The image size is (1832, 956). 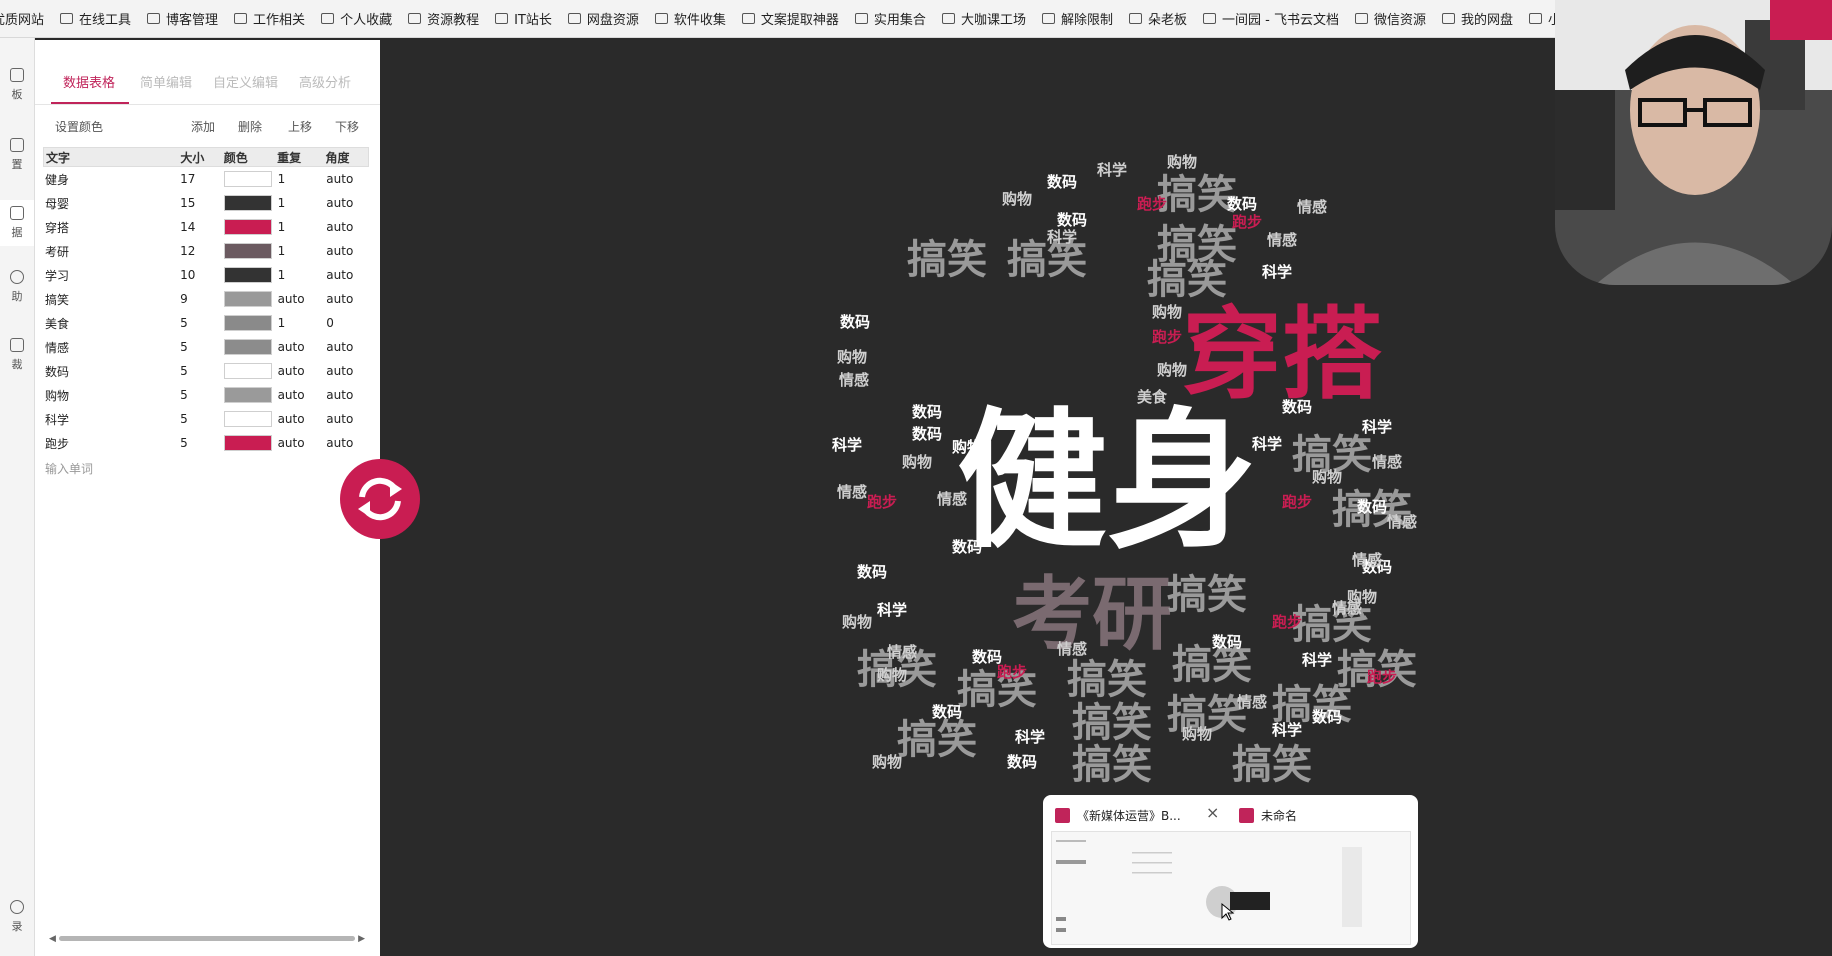 I want to click on bookmark-item: 微信资源, so click(x=1390, y=18).